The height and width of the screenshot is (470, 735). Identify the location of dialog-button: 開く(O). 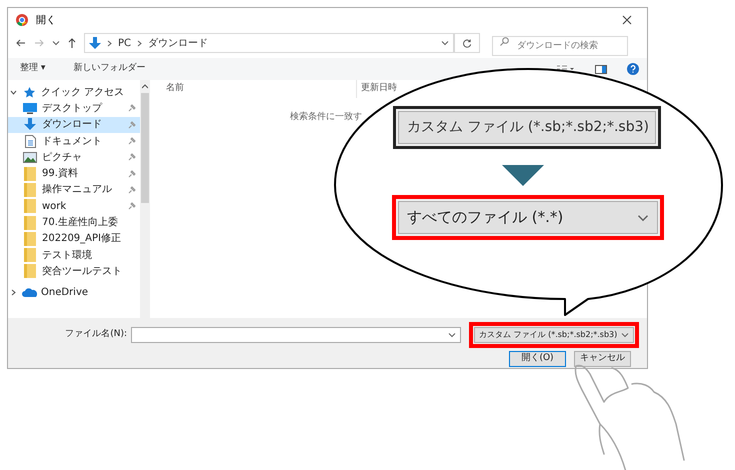
(537, 359).